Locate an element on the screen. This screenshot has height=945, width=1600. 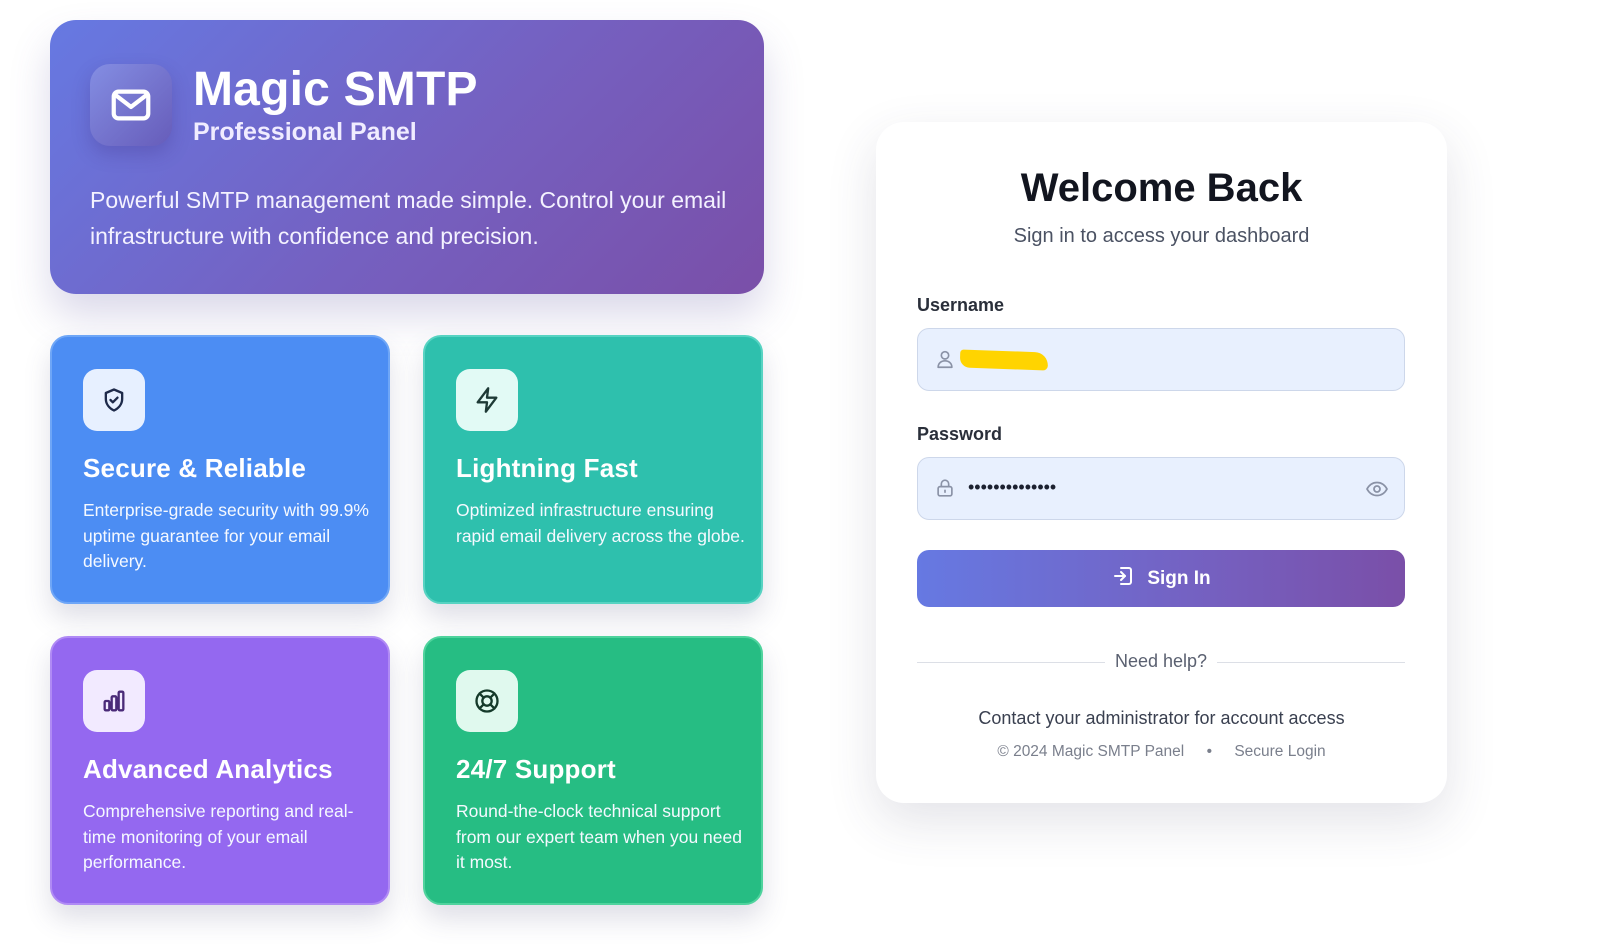
sign-in-icon is located at coordinates (1123, 579).